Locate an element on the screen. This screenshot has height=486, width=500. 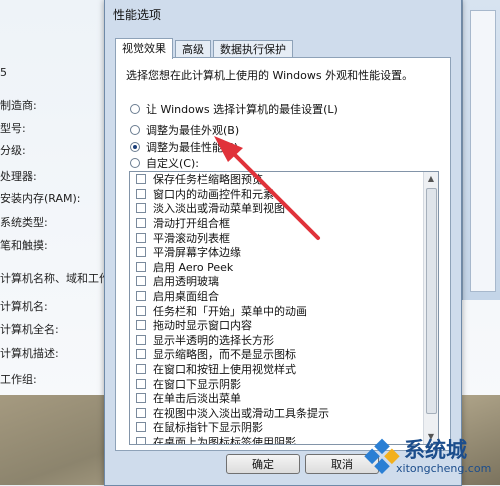
effect-list-item: 启用桌面组合 is located at coordinates (276, 296).